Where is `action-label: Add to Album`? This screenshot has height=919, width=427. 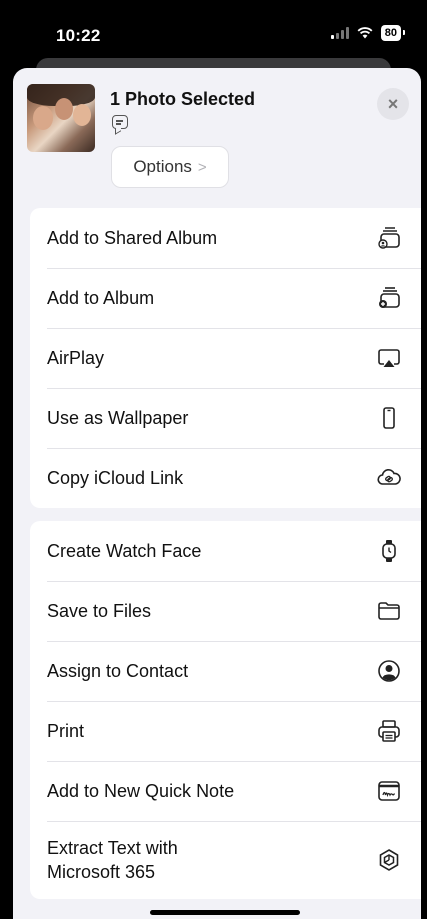 action-label: Add to Album is located at coordinates (101, 298).